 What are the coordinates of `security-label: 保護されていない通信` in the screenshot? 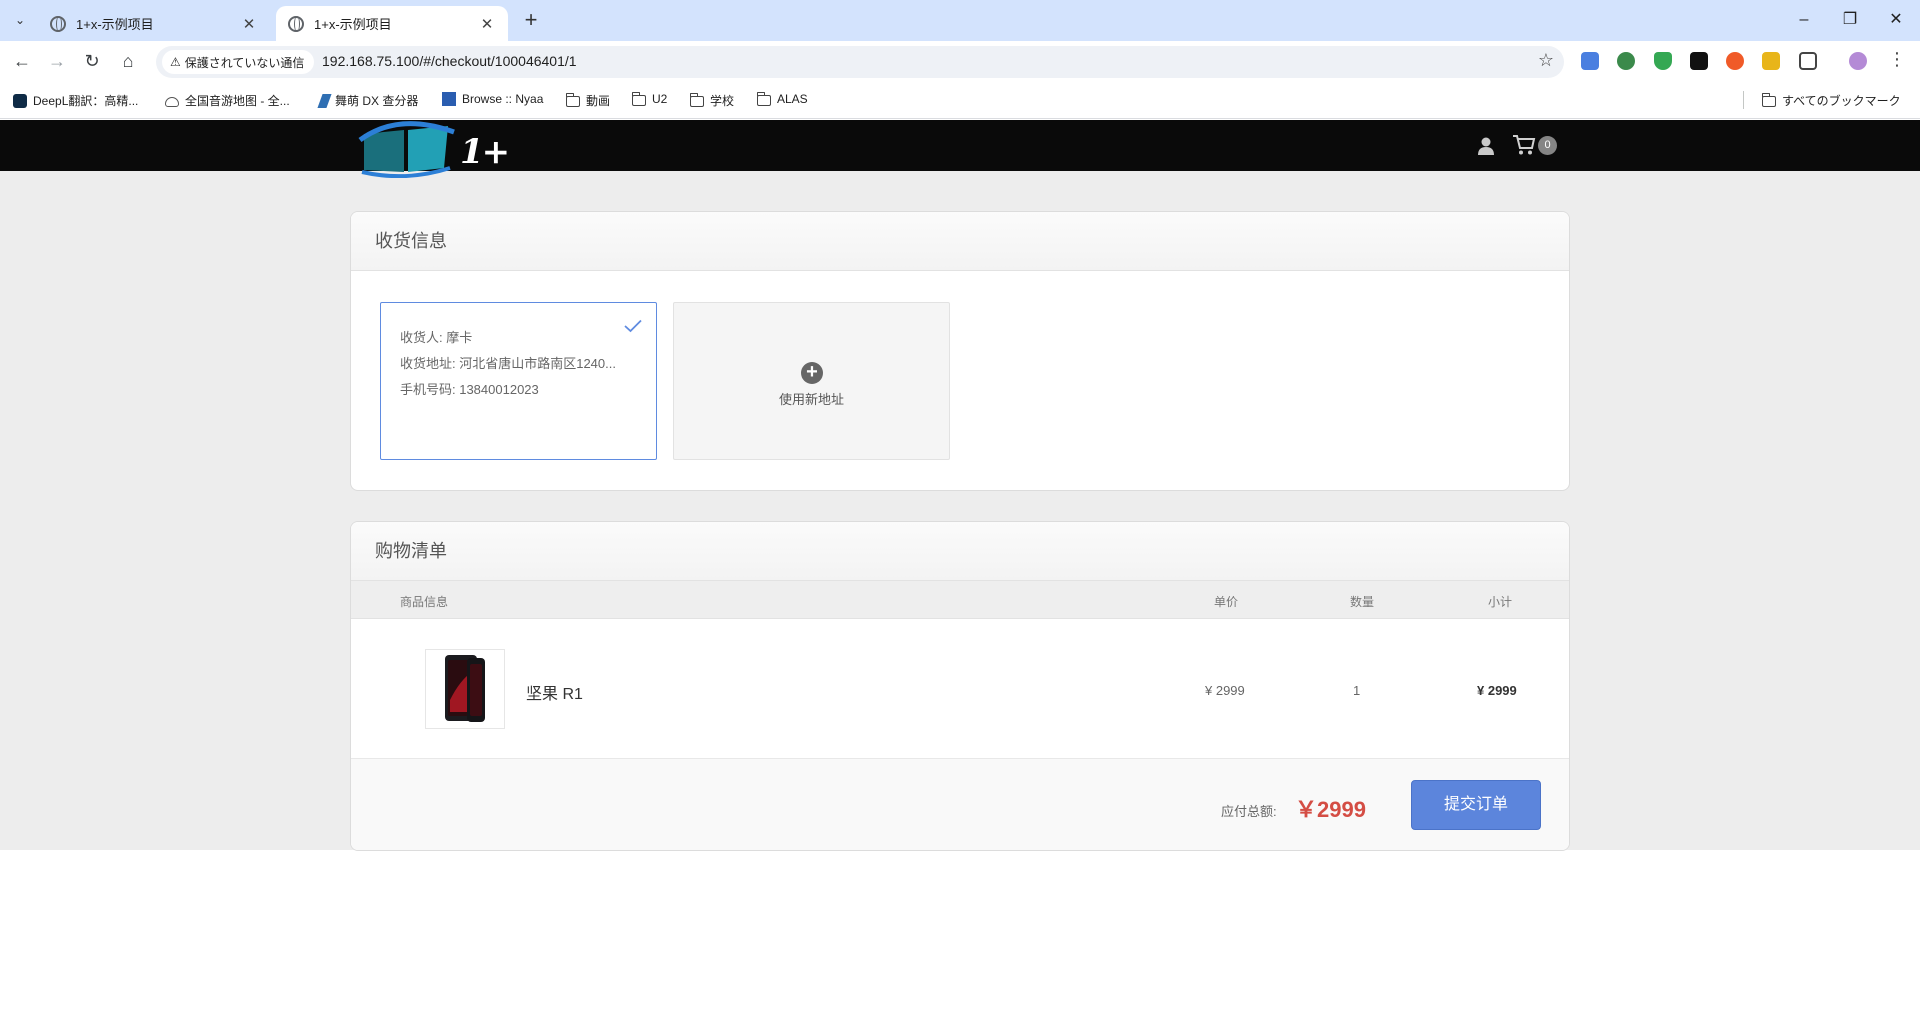 It's located at (244, 62).